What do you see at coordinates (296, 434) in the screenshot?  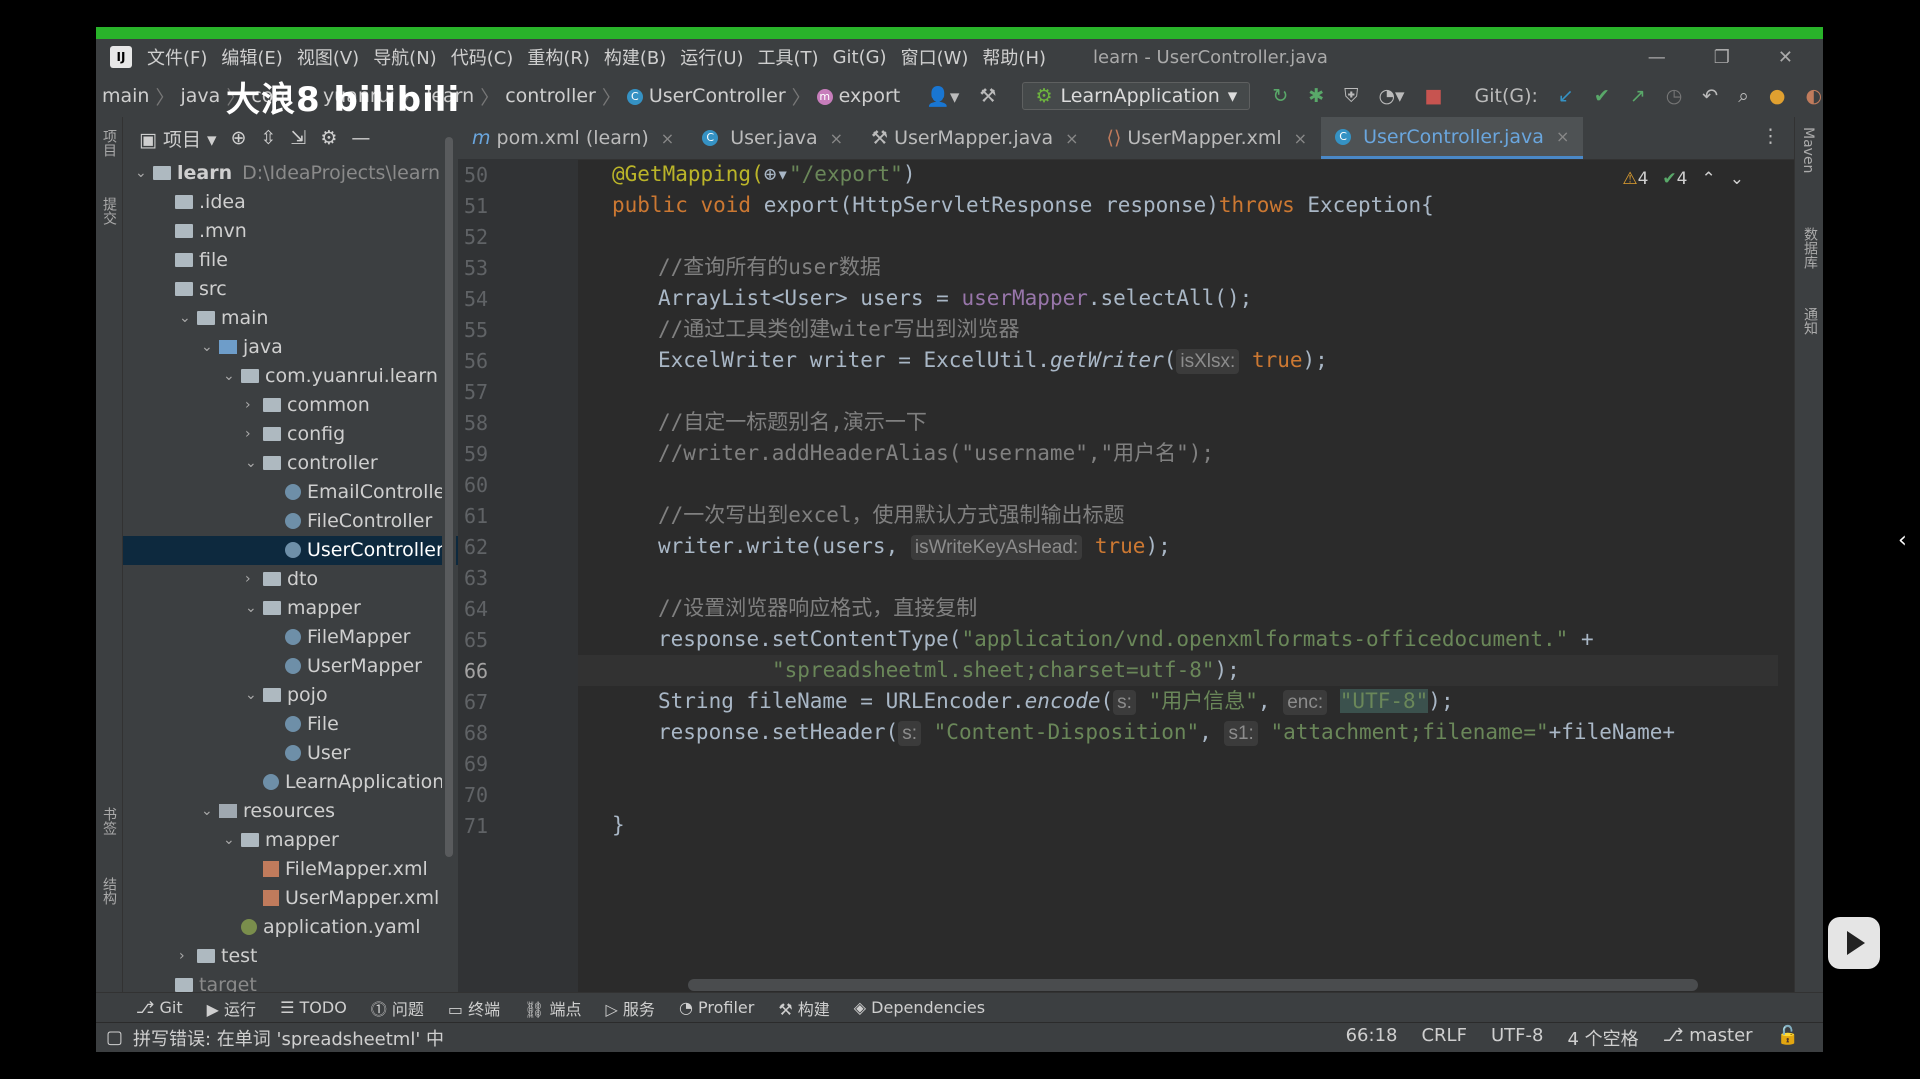 I see `tree-item: › config` at bounding box center [296, 434].